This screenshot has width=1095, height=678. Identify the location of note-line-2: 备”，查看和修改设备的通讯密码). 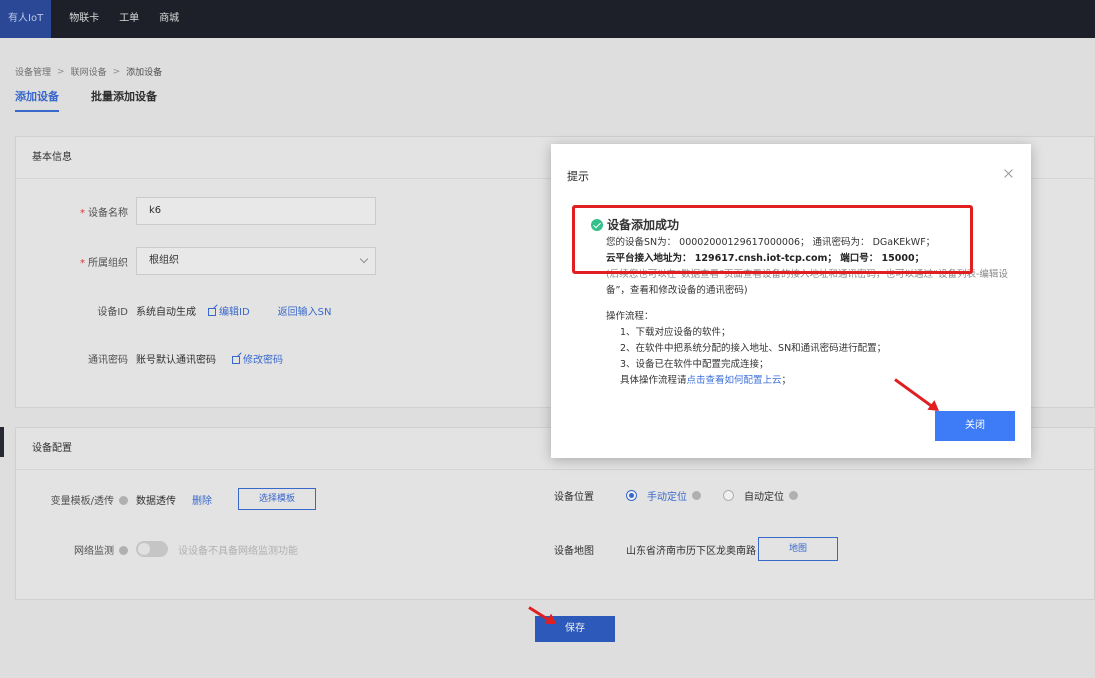
(677, 290).